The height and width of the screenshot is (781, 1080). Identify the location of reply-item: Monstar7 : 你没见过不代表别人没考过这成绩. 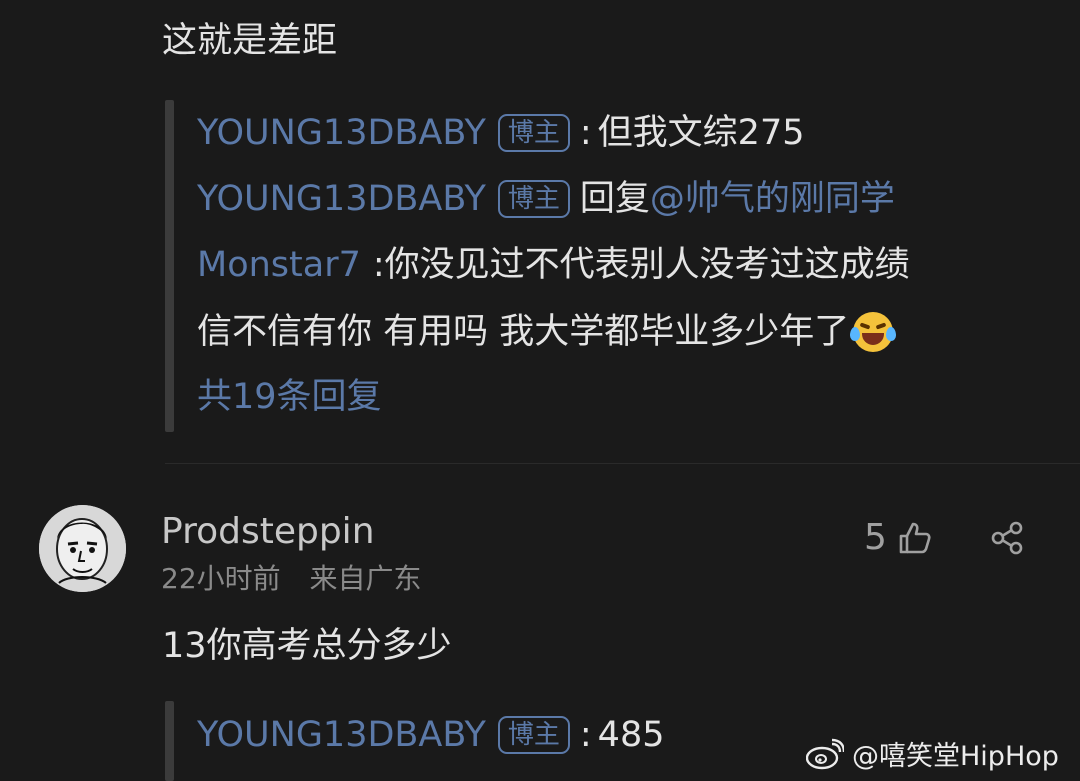
(553, 265).